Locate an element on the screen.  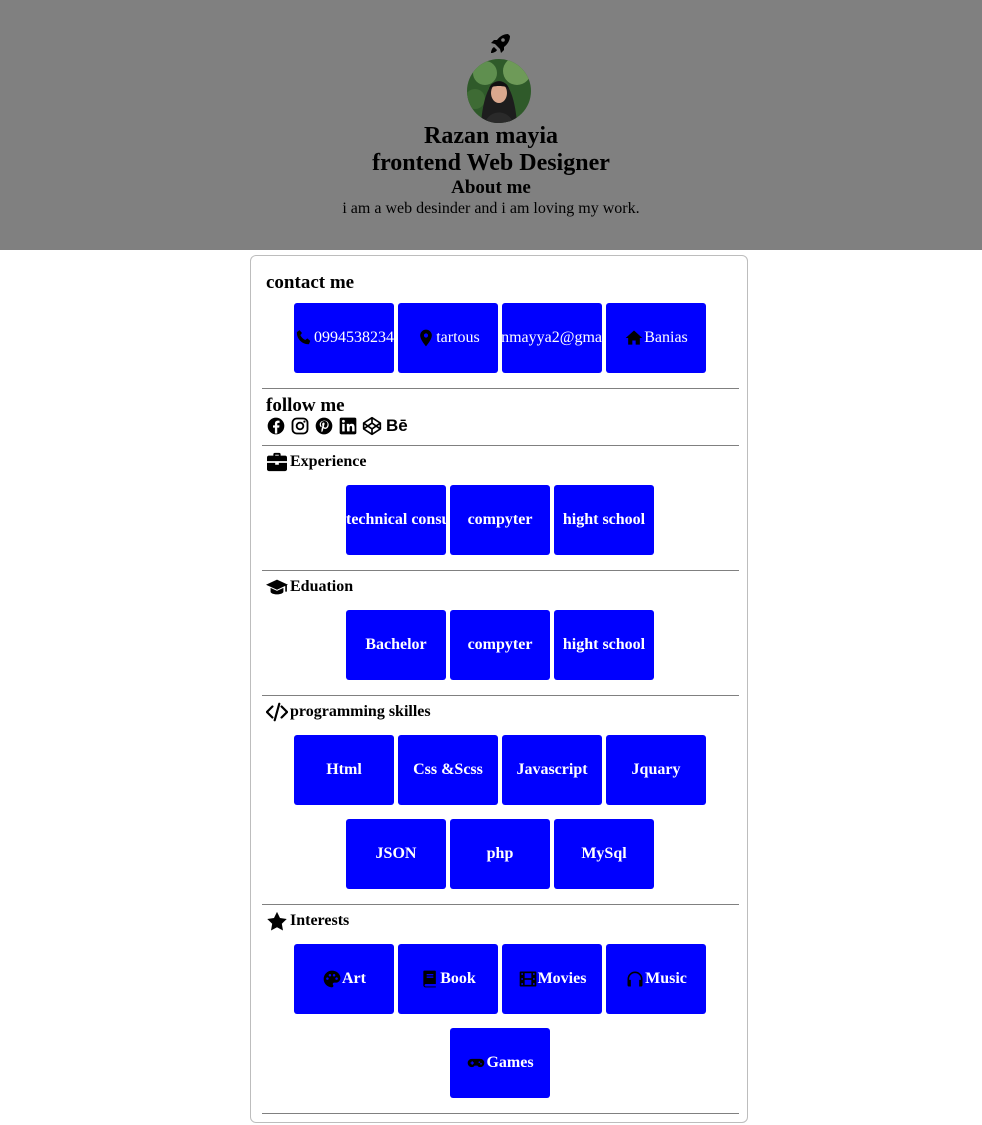
book-icon is located at coordinates (430, 979).